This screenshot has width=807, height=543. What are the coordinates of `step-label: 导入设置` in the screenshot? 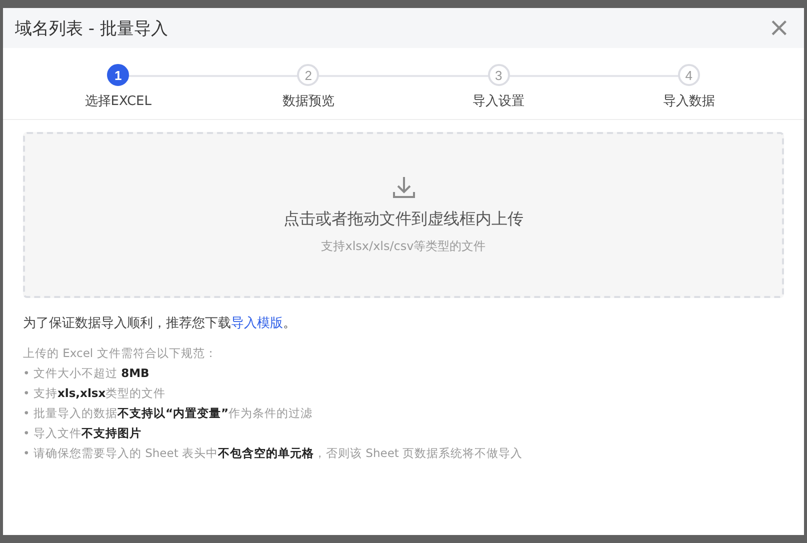 It's located at (498, 101).